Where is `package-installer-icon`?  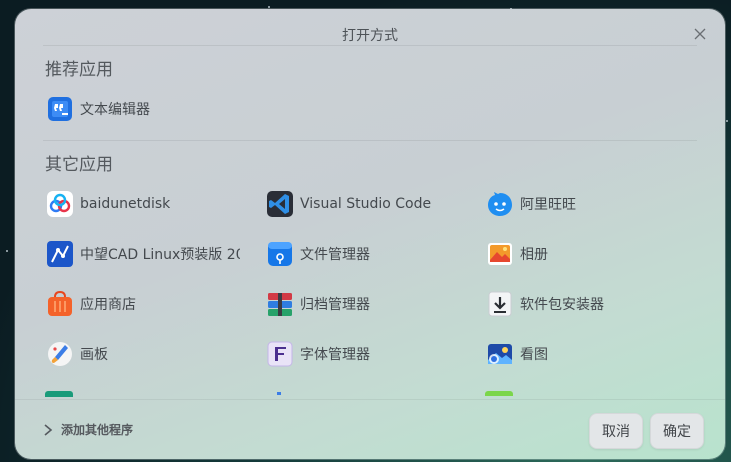 package-installer-icon is located at coordinates (500, 304).